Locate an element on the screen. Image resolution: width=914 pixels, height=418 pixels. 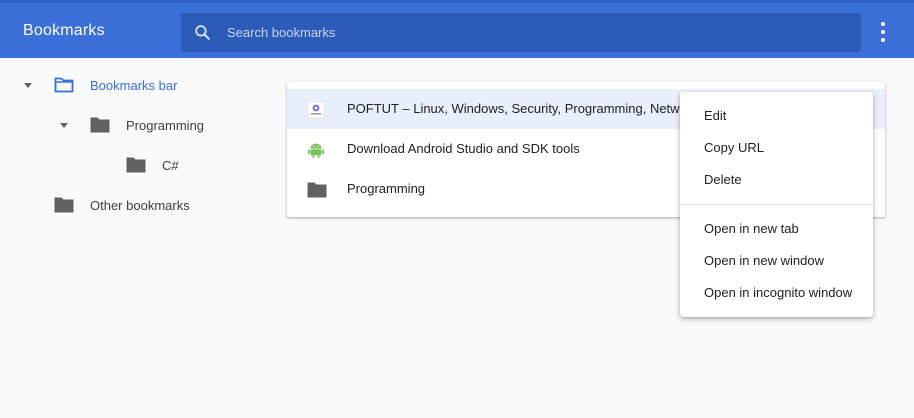
sidebar-item-label: Bookmarks bar is located at coordinates (134, 85).